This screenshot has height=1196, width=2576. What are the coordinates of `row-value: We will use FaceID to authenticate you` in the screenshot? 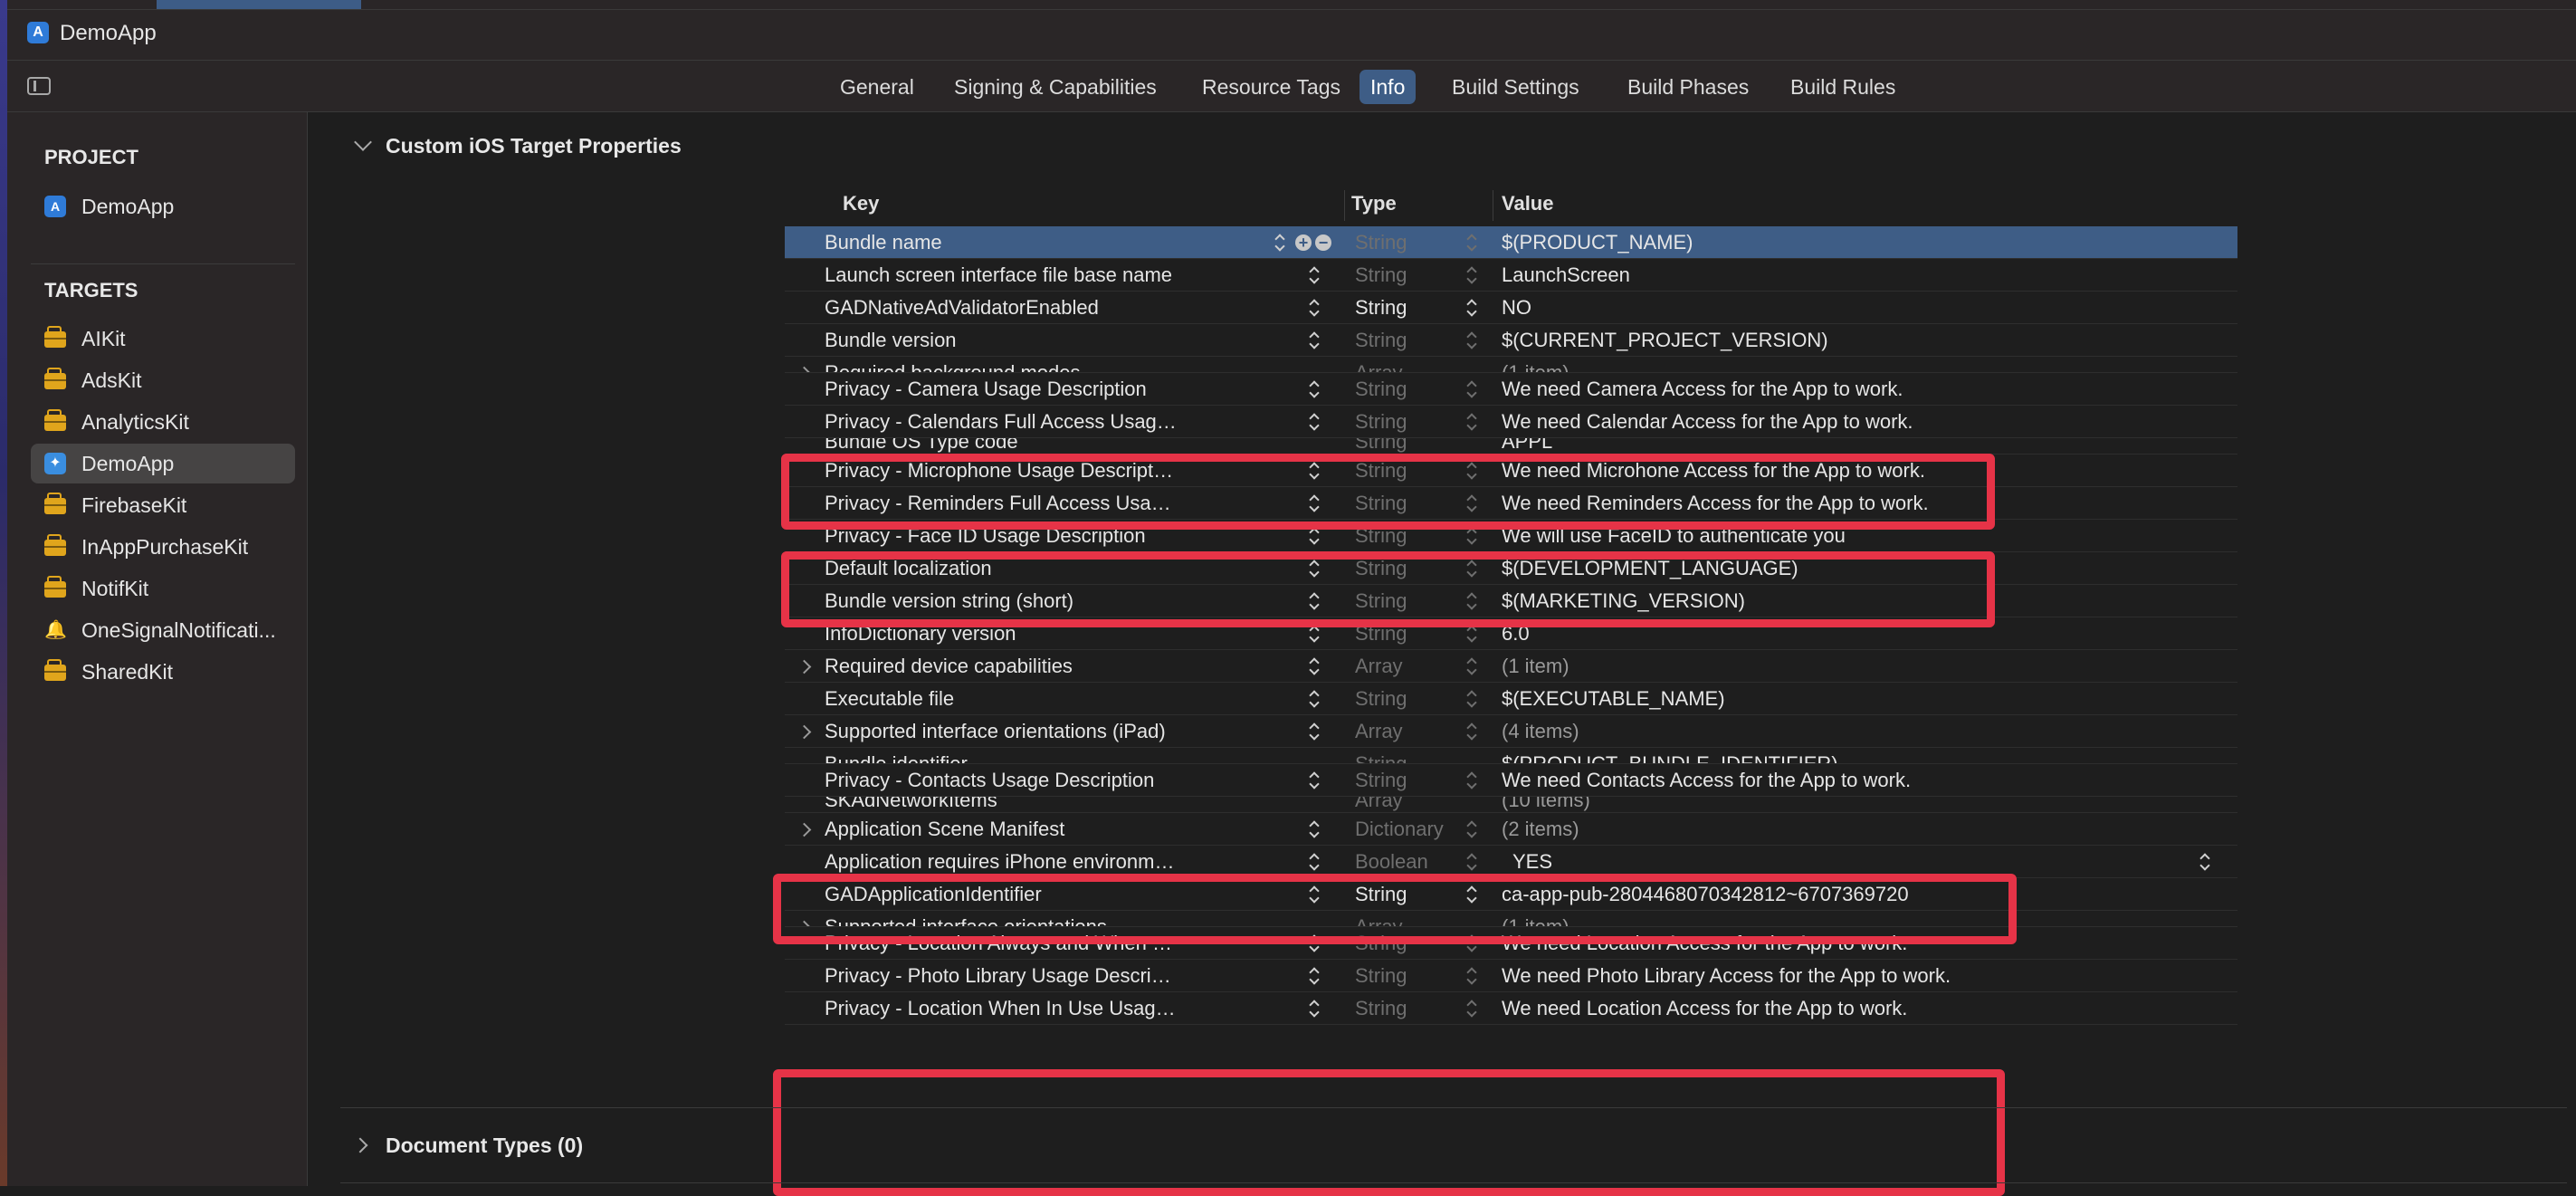 It's located at (1674, 536).